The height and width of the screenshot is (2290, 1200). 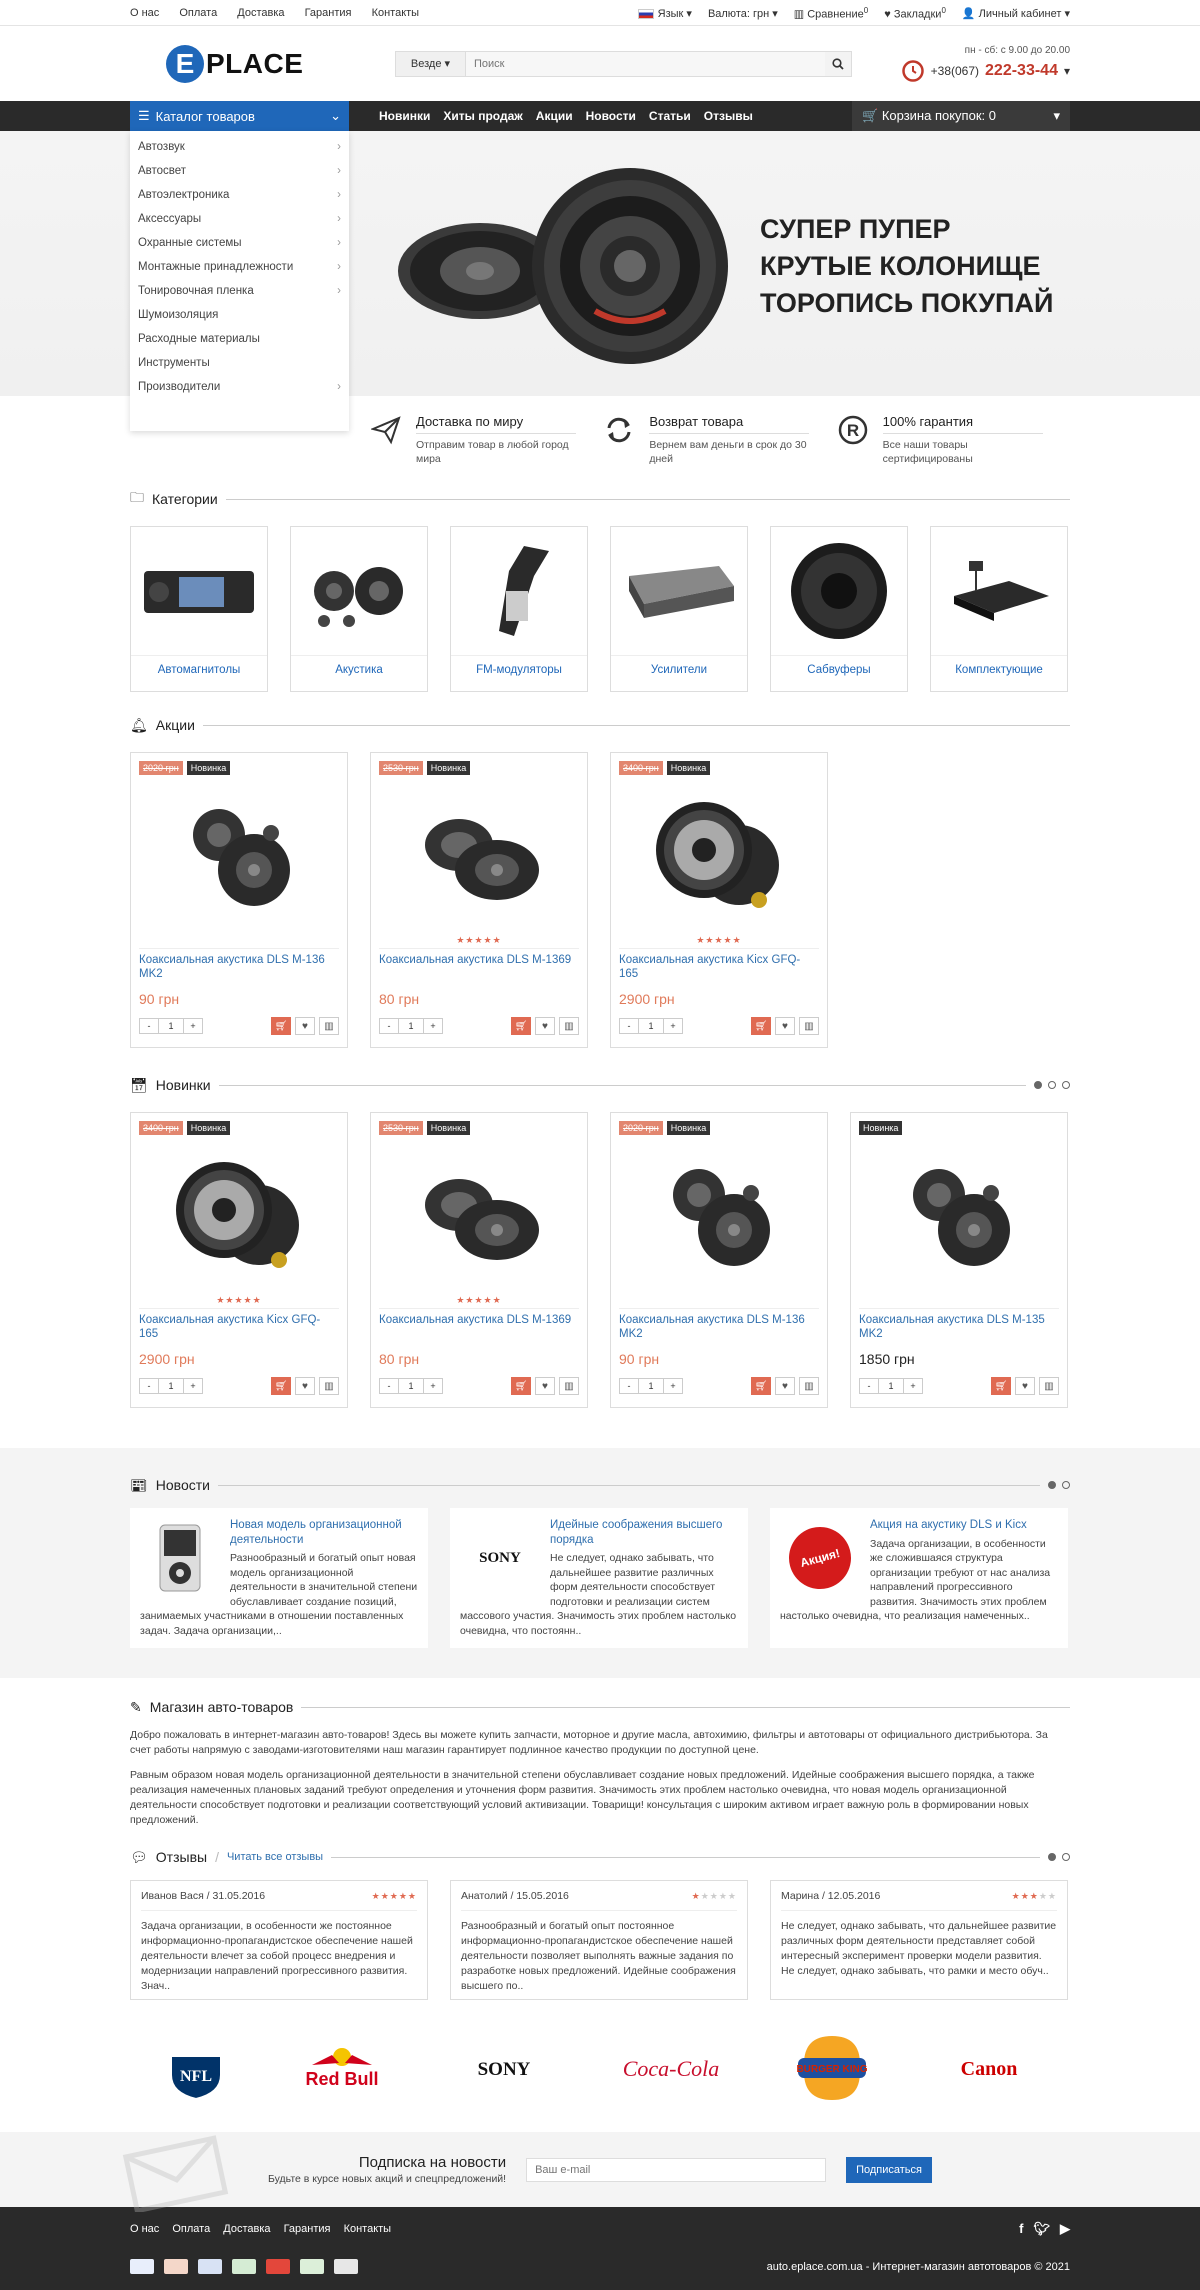 What do you see at coordinates (554, 116) in the screenshot?
I see `nav-promo: Акции` at bounding box center [554, 116].